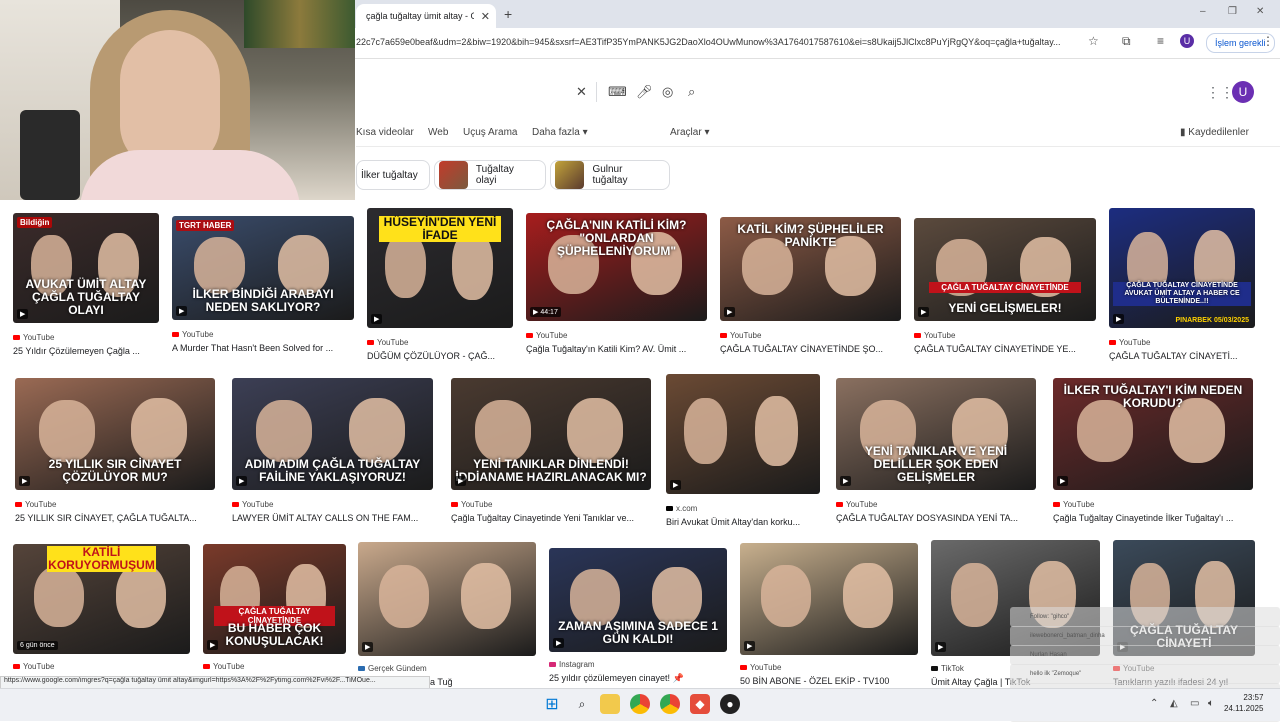 The image size is (1280, 722). Describe the element at coordinates (1153, 434) in the screenshot. I see `result-thumbnail: İLKER TUĞALTAY'I KİM NEDEN KORUDU? ▶` at that location.